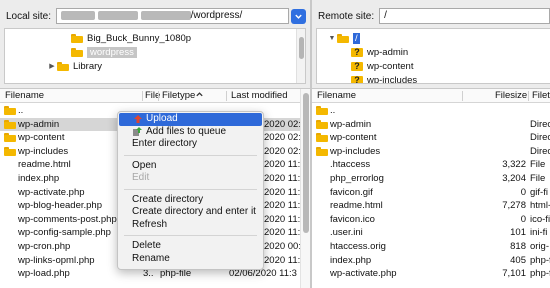 The width and height of the screenshot is (550, 288). What do you see at coordinates (190, 178) in the screenshot?
I see `menu-item-edit: Edit` at bounding box center [190, 178].